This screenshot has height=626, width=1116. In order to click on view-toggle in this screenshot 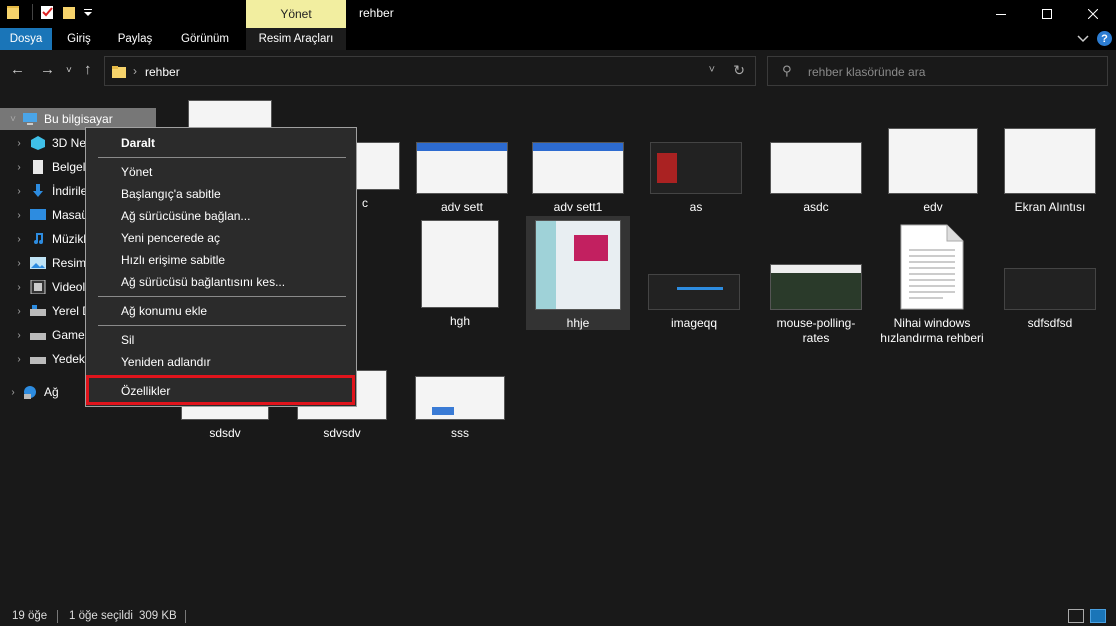, I will do `click(1087, 616)`.